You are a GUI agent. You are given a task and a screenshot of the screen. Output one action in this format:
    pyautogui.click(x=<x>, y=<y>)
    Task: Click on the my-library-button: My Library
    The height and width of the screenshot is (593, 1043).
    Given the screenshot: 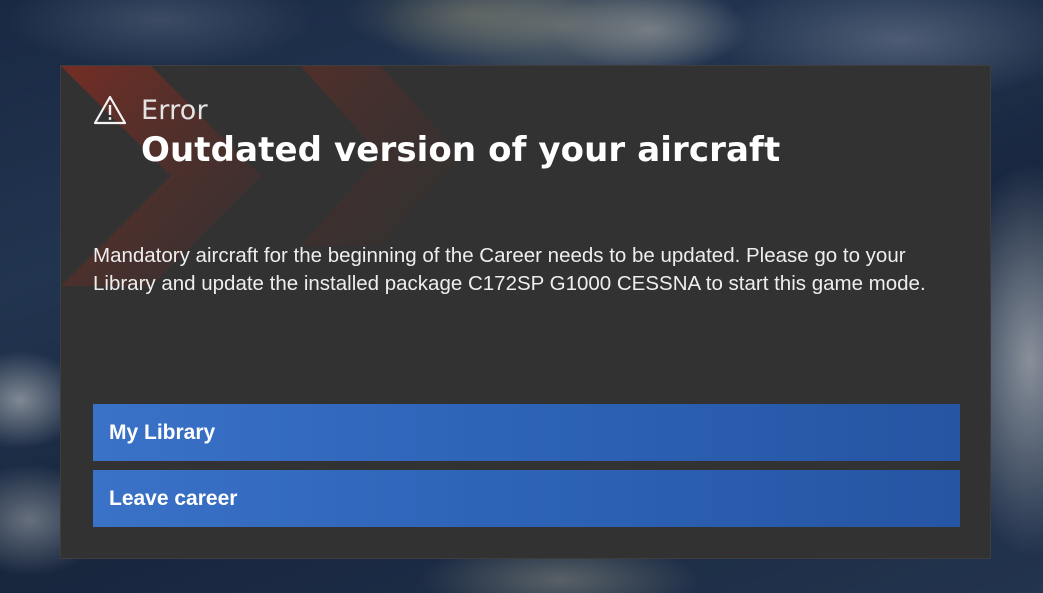 What is the action you would take?
    pyautogui.click(x=526, y=432)
    